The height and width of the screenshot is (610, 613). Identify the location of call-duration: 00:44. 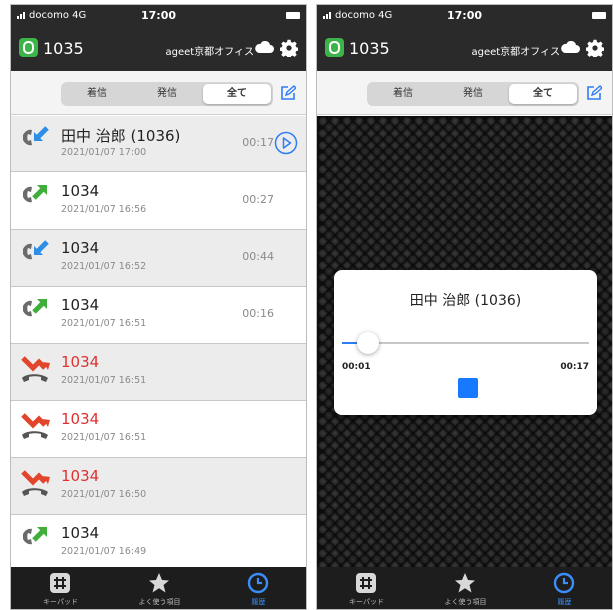
(258, 256).